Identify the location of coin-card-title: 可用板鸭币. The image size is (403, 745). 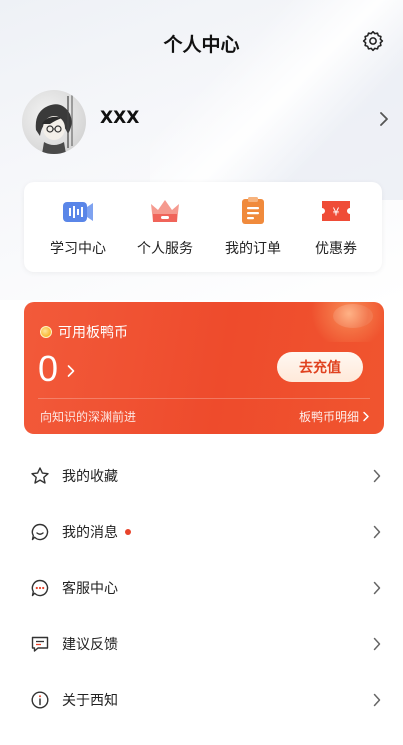
(93, 333).